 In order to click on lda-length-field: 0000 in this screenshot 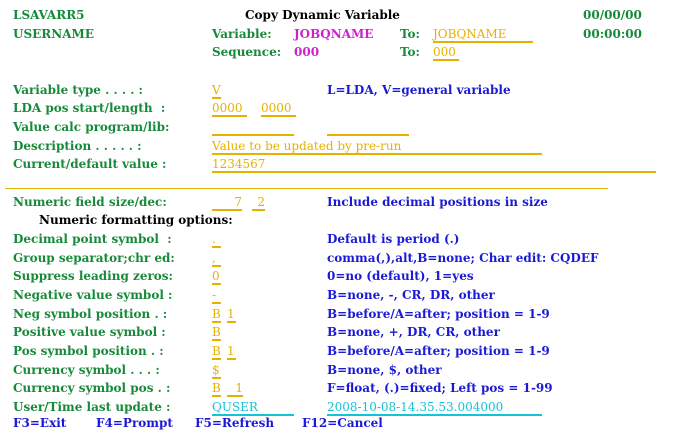, I will do `click(278, 109)`.